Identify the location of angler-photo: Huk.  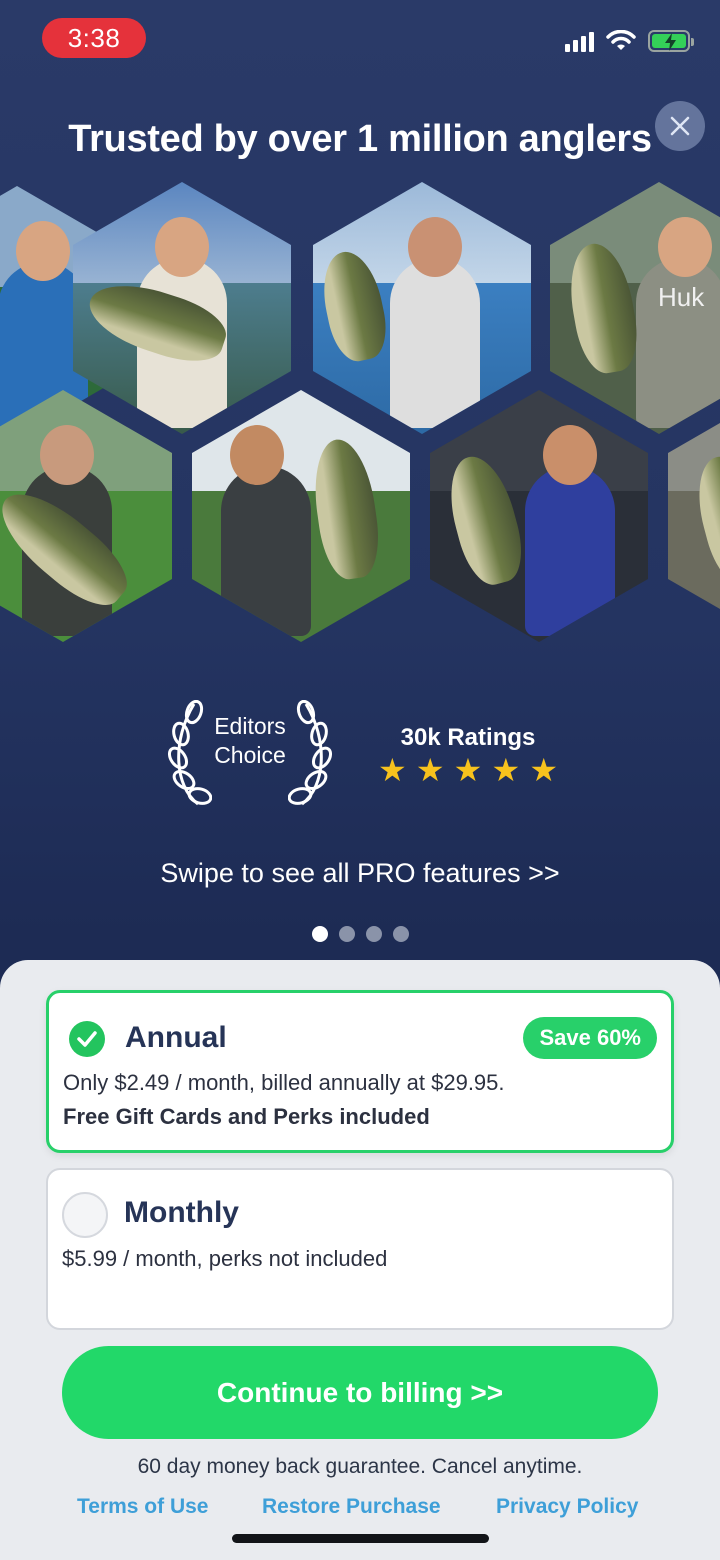
(635, 308).